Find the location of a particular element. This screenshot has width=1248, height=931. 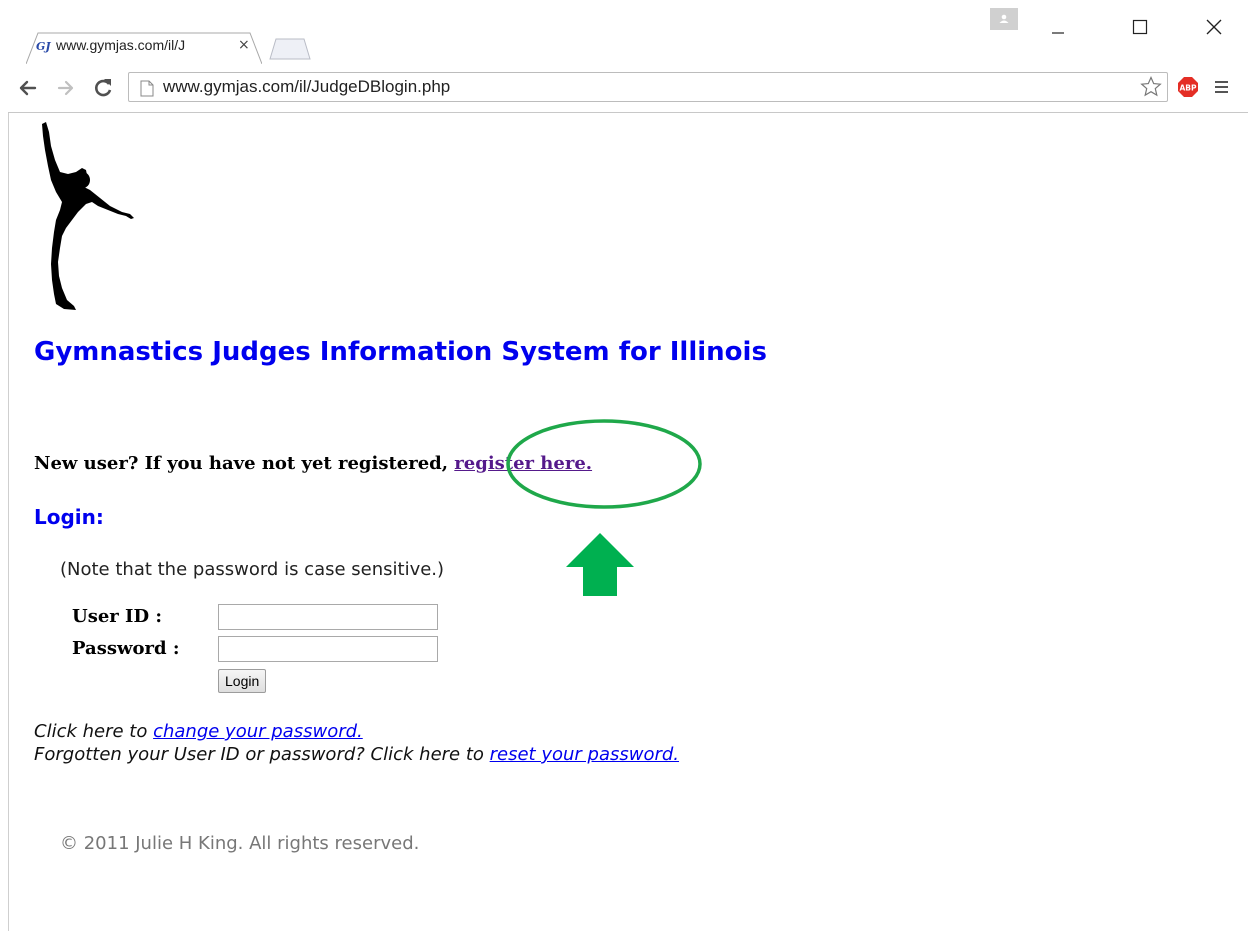

up-arrow-annotation is located at coordinates (600, 564).